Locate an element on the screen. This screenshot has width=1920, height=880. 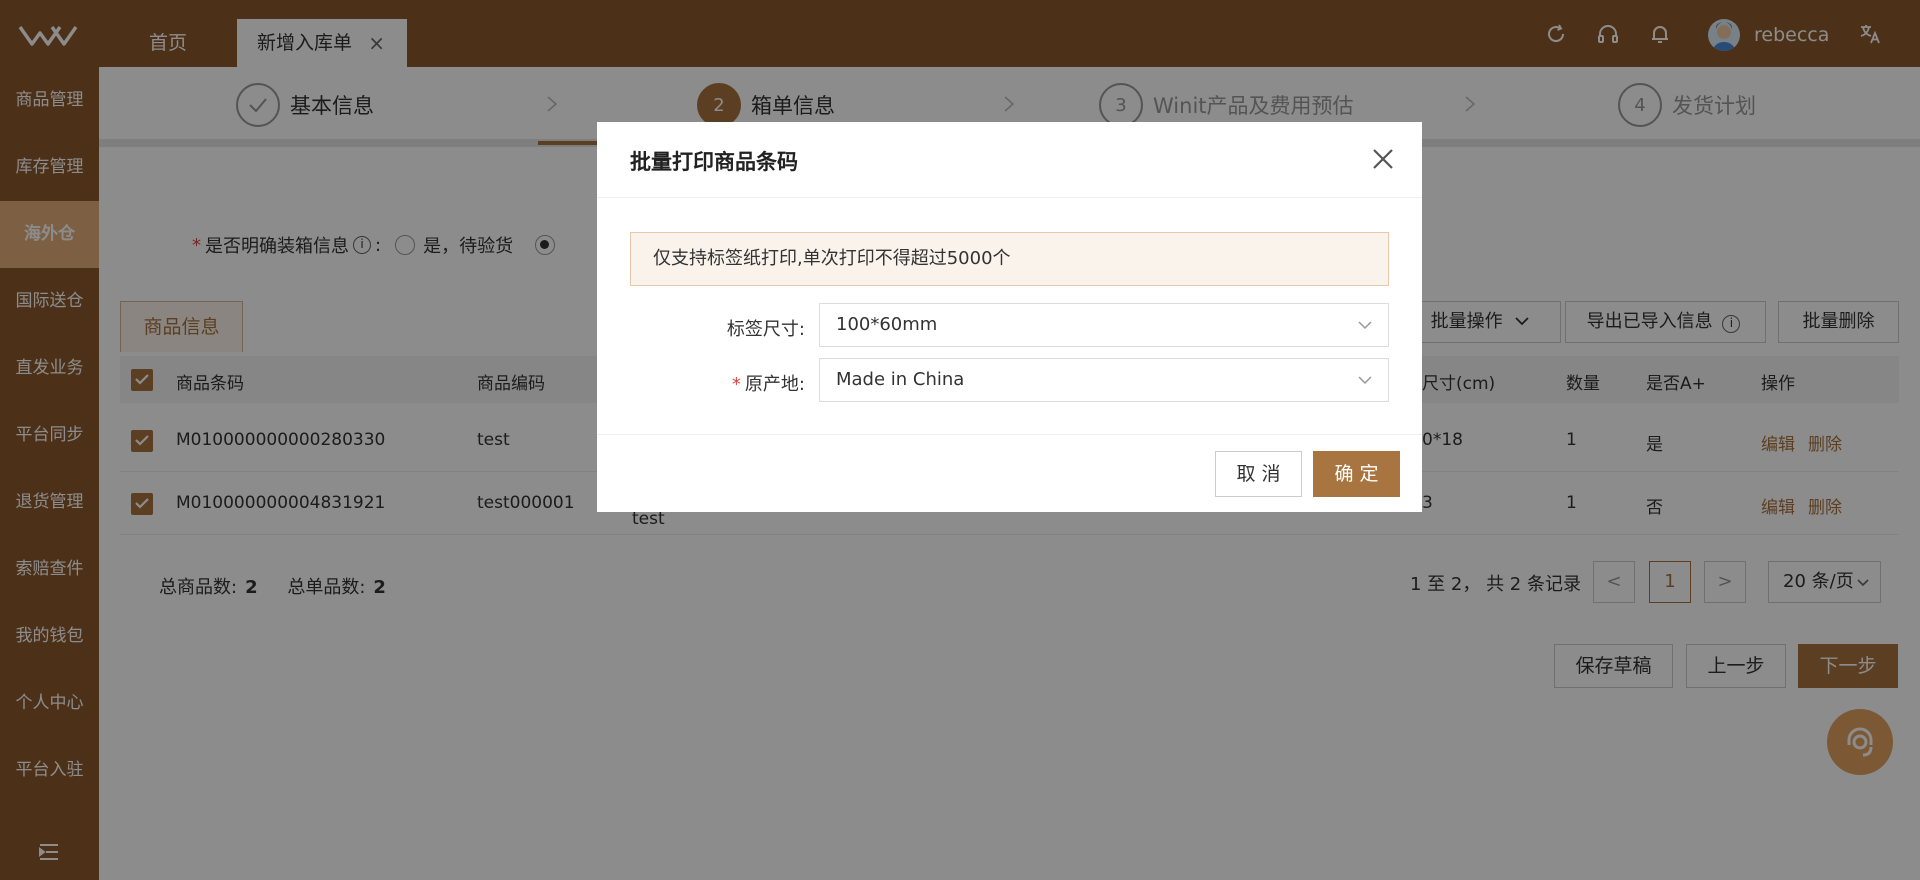
origin-label: * 原产地: is located at coordinates (715, 383).